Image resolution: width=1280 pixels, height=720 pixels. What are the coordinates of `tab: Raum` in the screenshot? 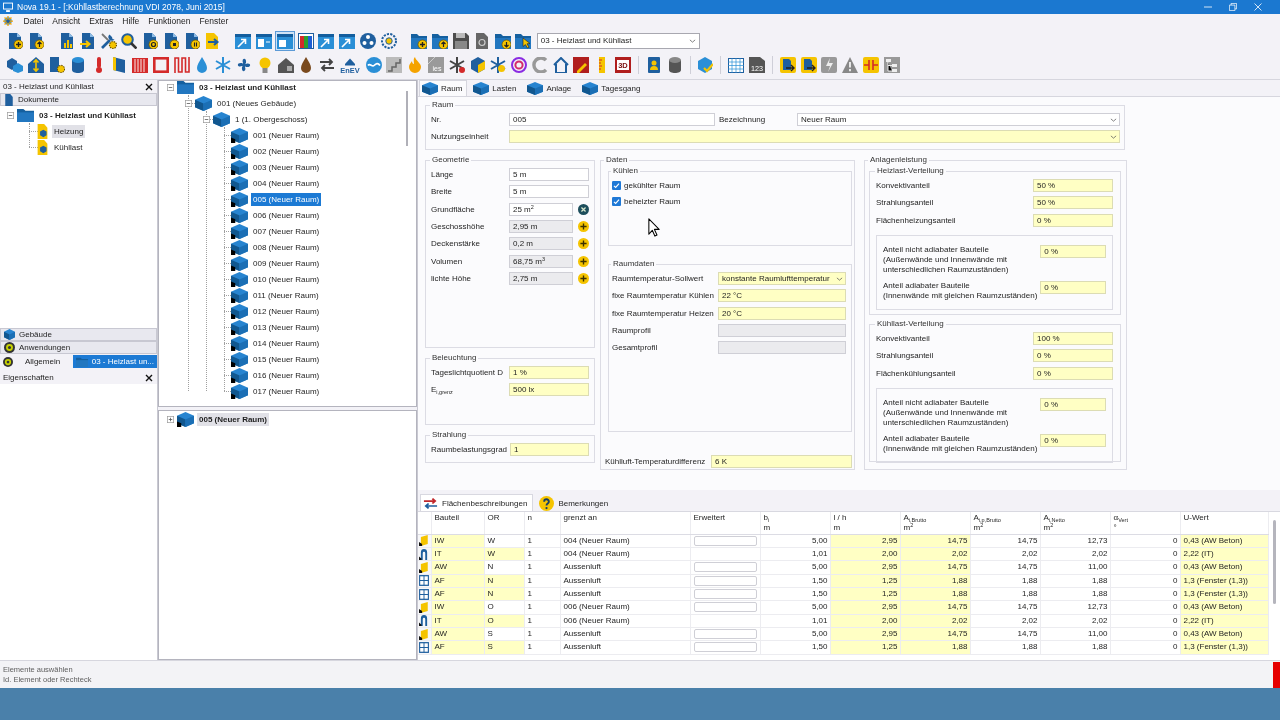 It's located at (443, 88).